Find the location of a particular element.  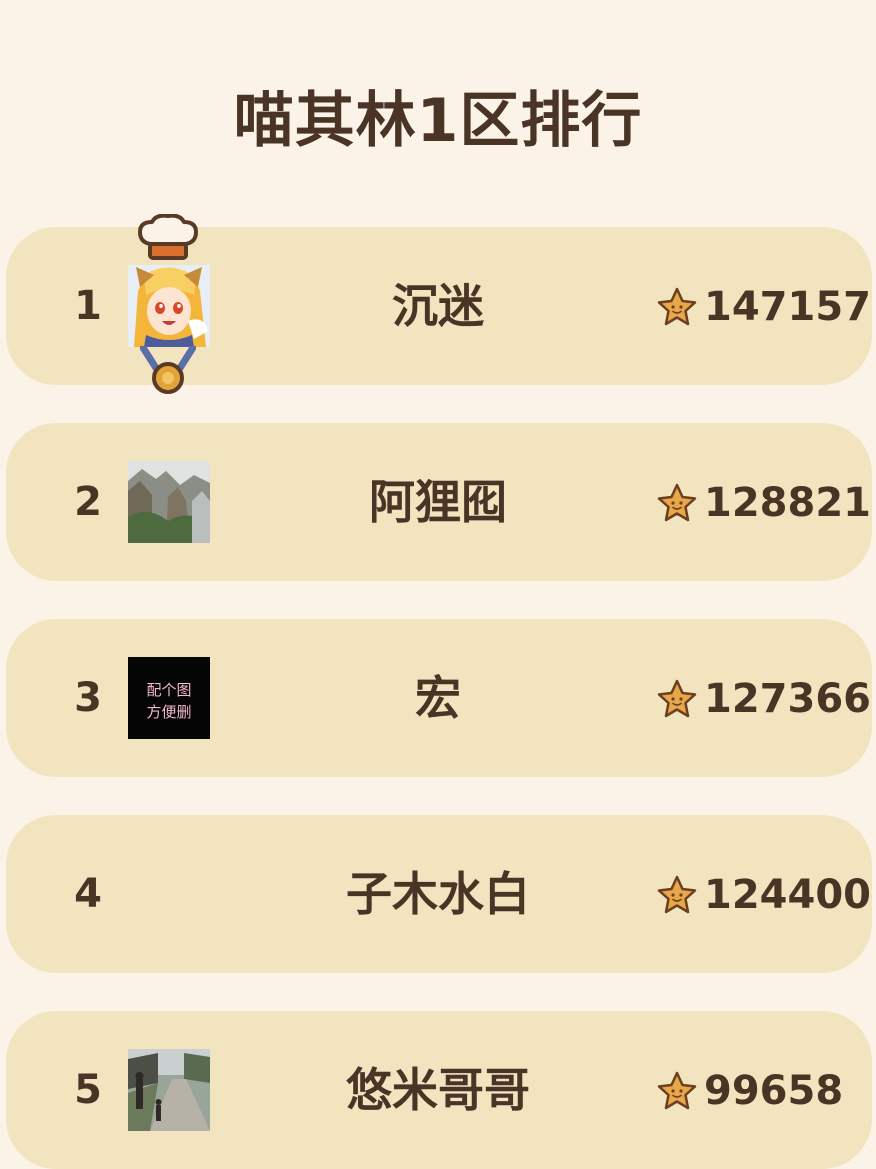

medal-icon is located at coordinates (168, 370).